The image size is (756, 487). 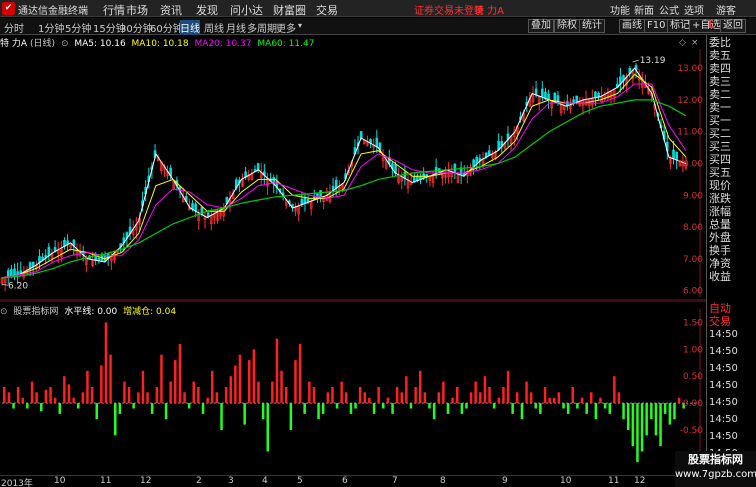 I want to click on indicator-tick-label: 1.00, so click(x=693, y=350).